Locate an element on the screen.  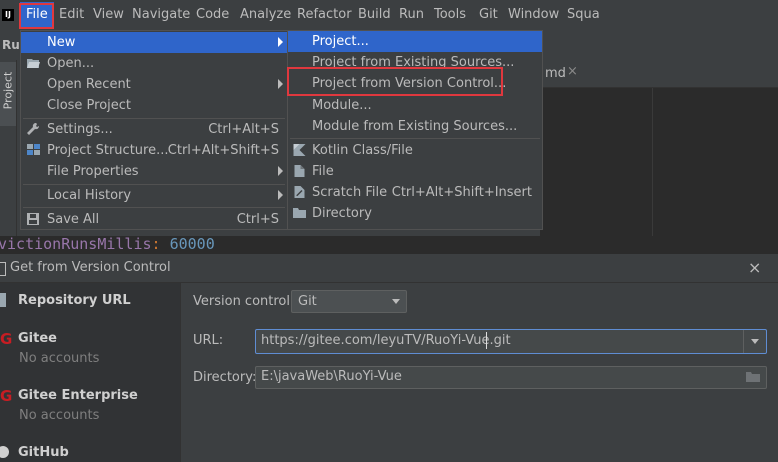
text-caret is located at coordinates (486, 340).